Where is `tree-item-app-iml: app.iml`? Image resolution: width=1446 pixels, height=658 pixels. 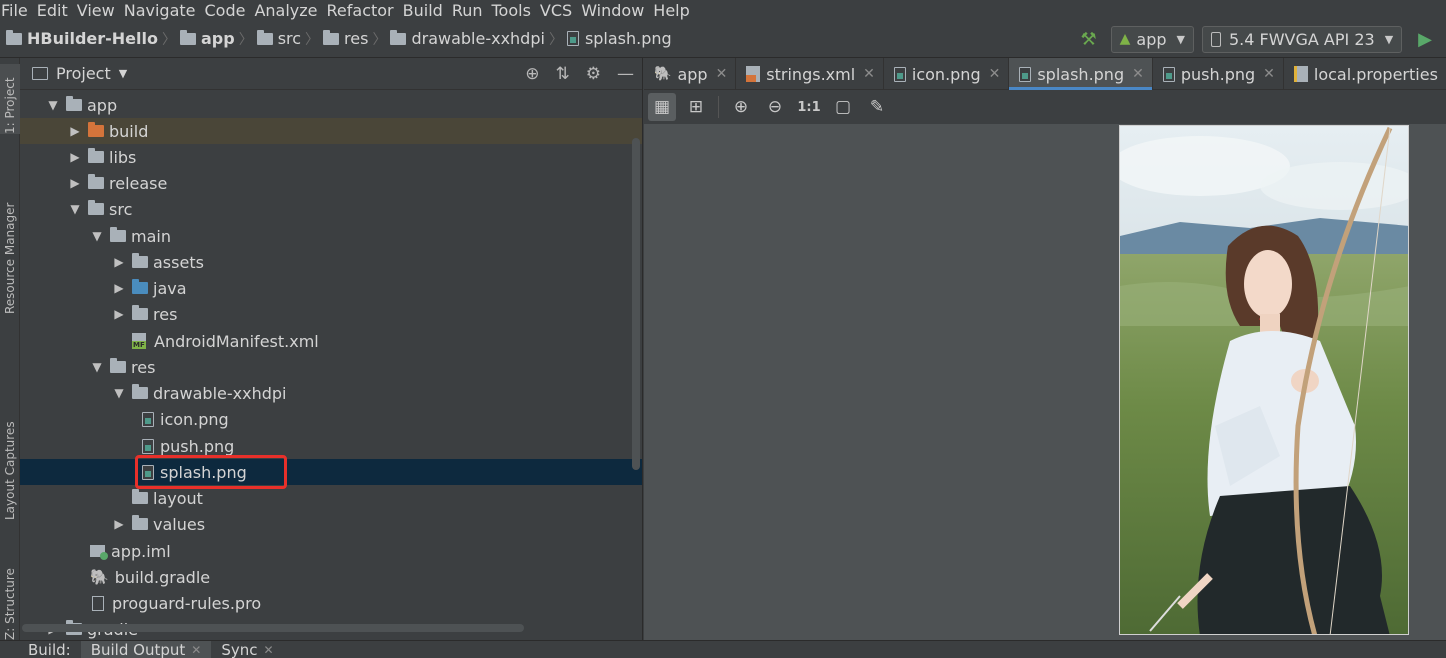
tree-item-app-iml: app.iml is located at coordinates (331, 551).